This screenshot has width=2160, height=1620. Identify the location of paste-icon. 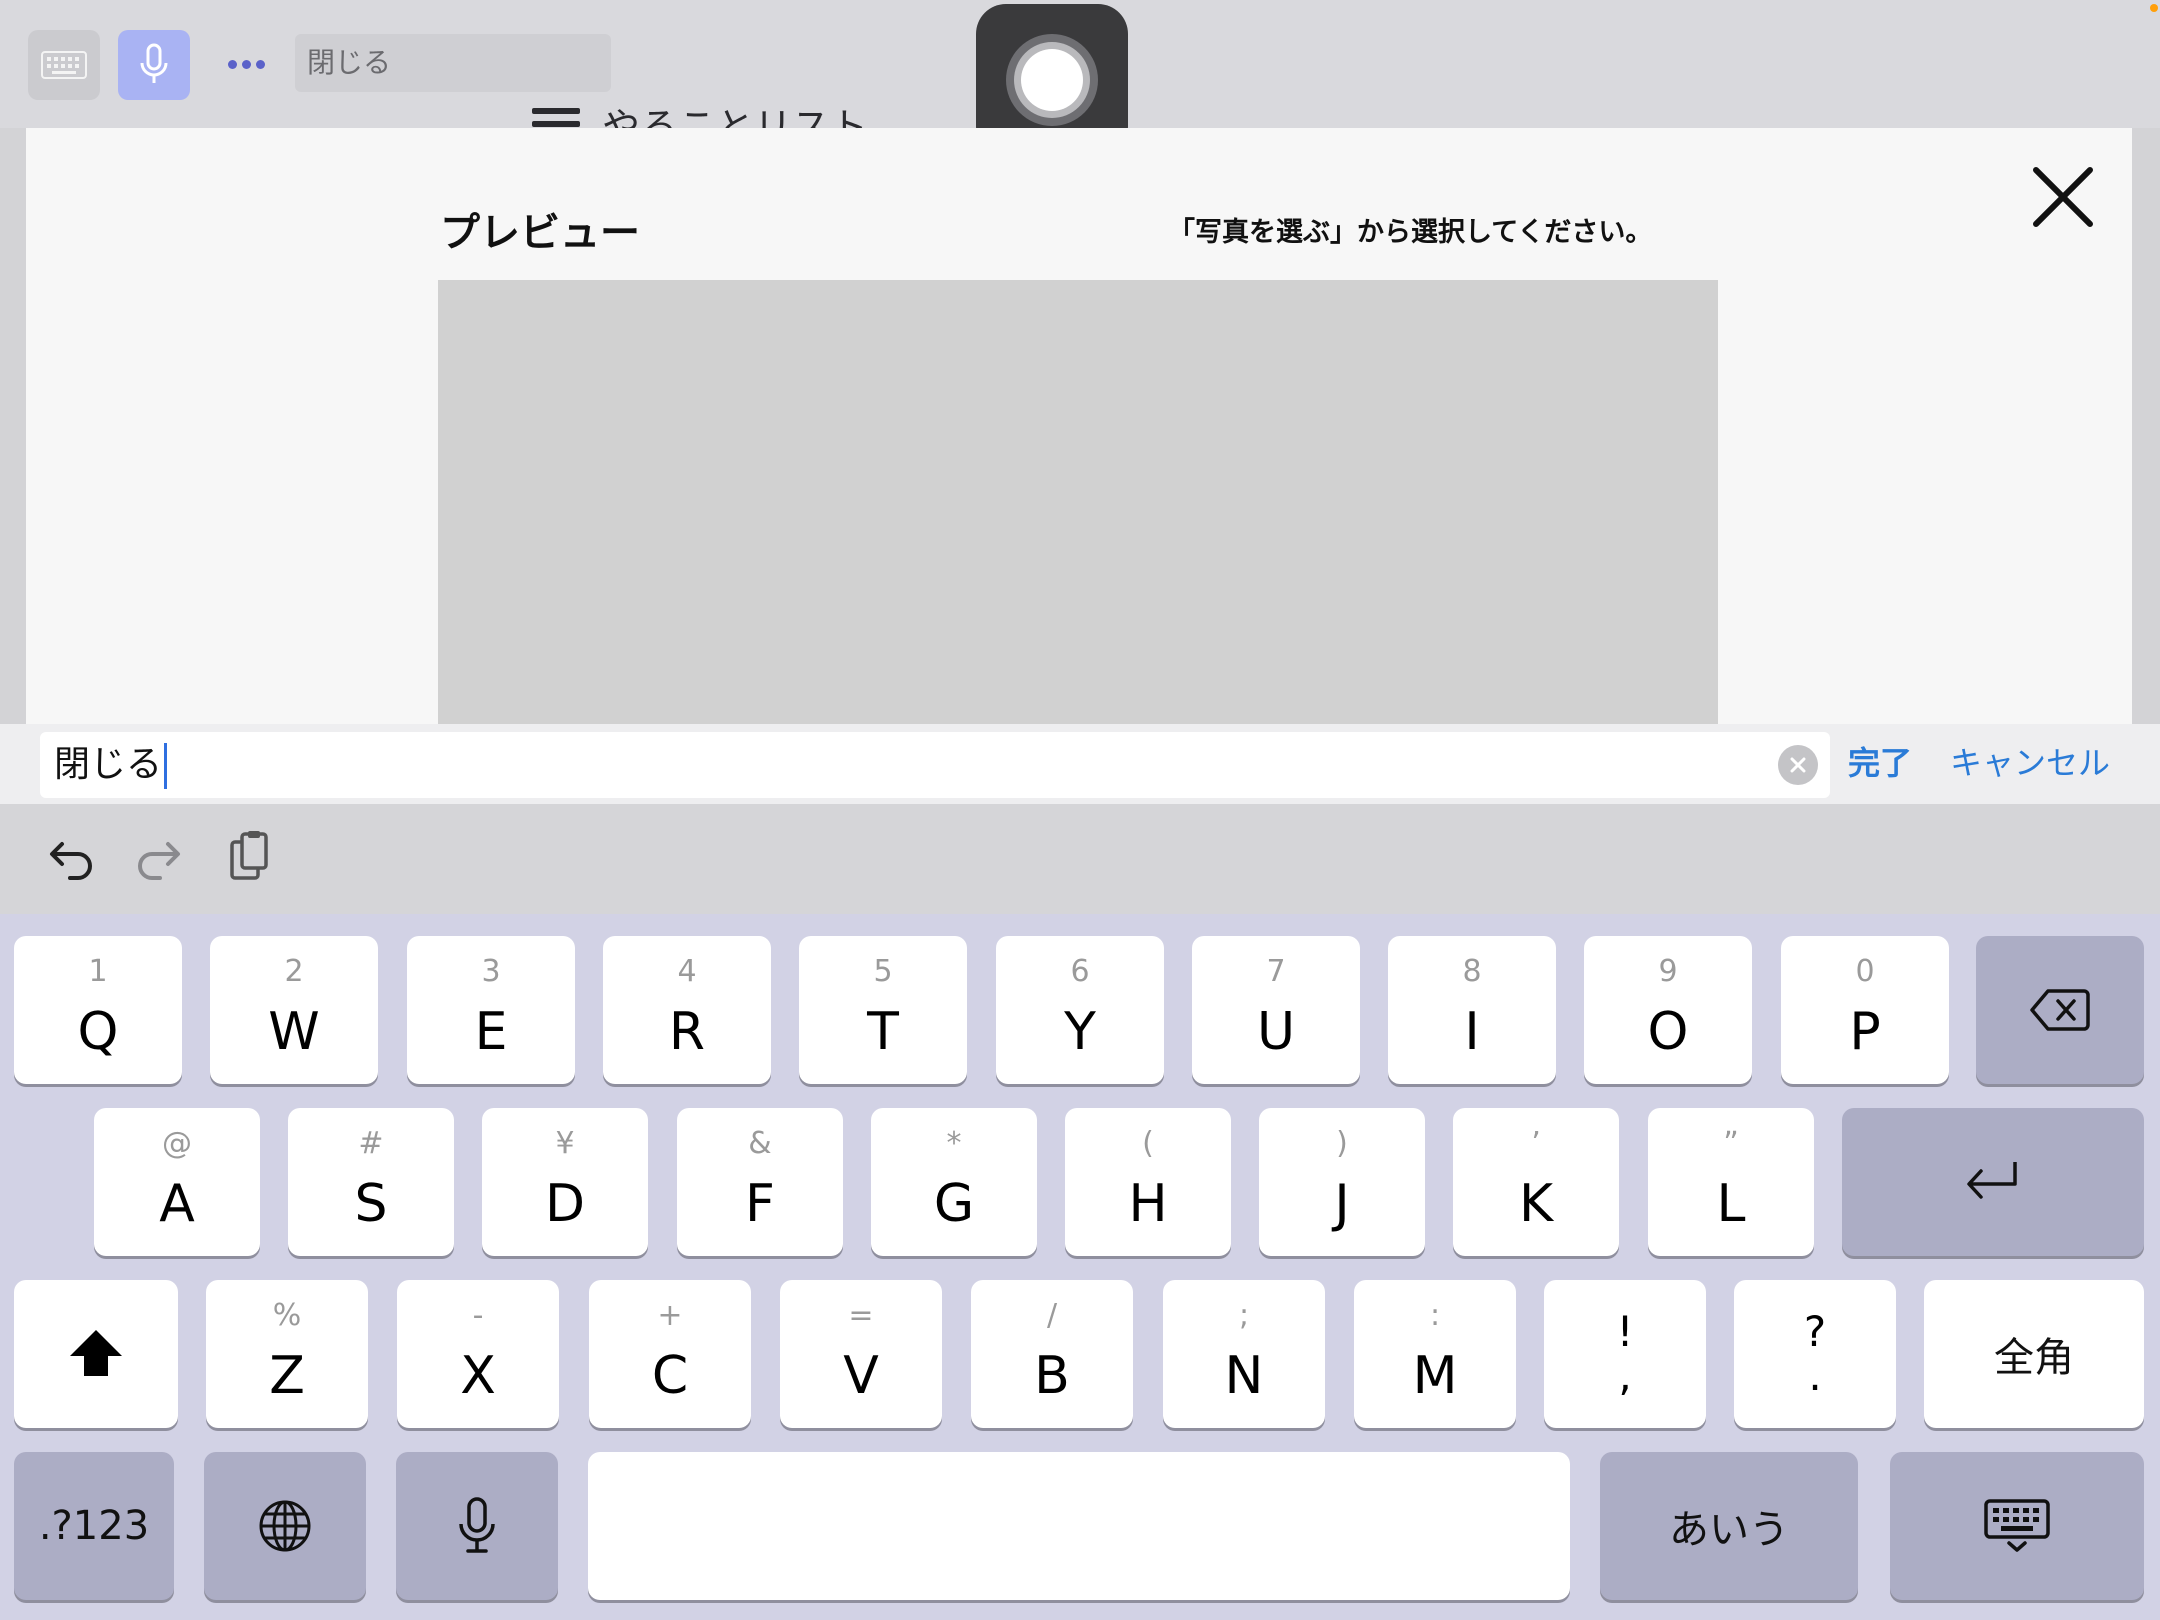
(249, 855).